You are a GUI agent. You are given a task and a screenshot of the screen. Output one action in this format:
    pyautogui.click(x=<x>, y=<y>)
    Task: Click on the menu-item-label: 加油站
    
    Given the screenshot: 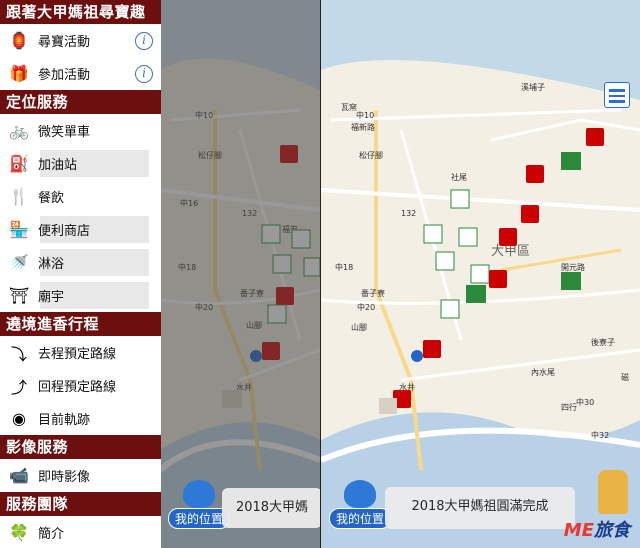 What is the action you would take?
    pyautogui.click(x=58, y=165)
    